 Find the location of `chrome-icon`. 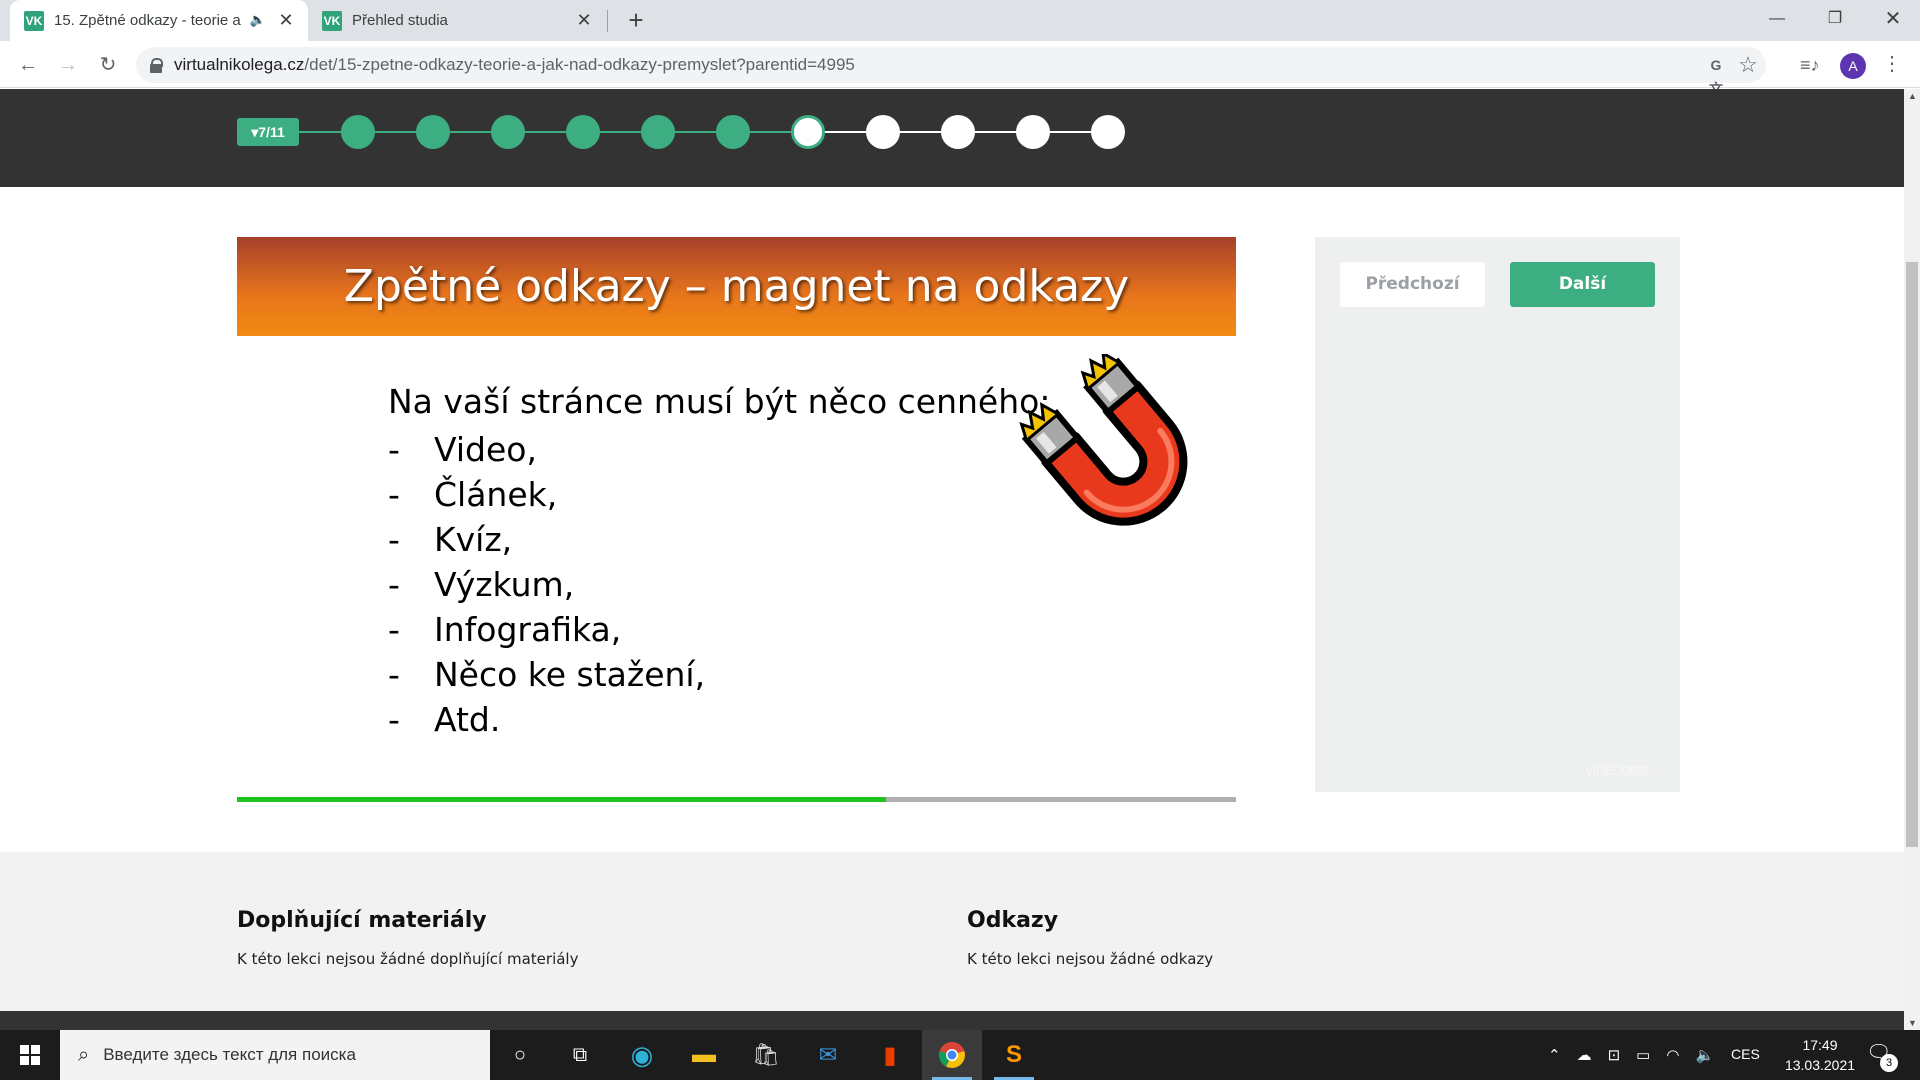

chrome-icon is located at coordinates (952, 1055).